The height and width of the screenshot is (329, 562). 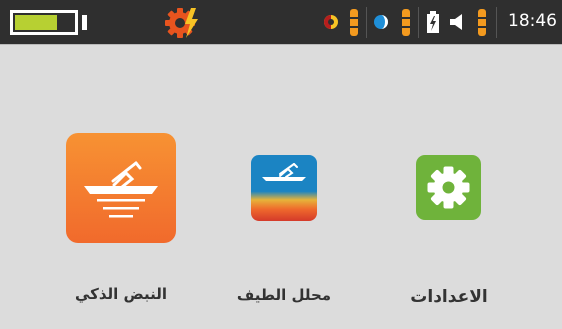 What do you see at coordinates (449, 297) in the screenshot?
I see `app-settings-label: الاعدادات` at bounding box center [449, 297].